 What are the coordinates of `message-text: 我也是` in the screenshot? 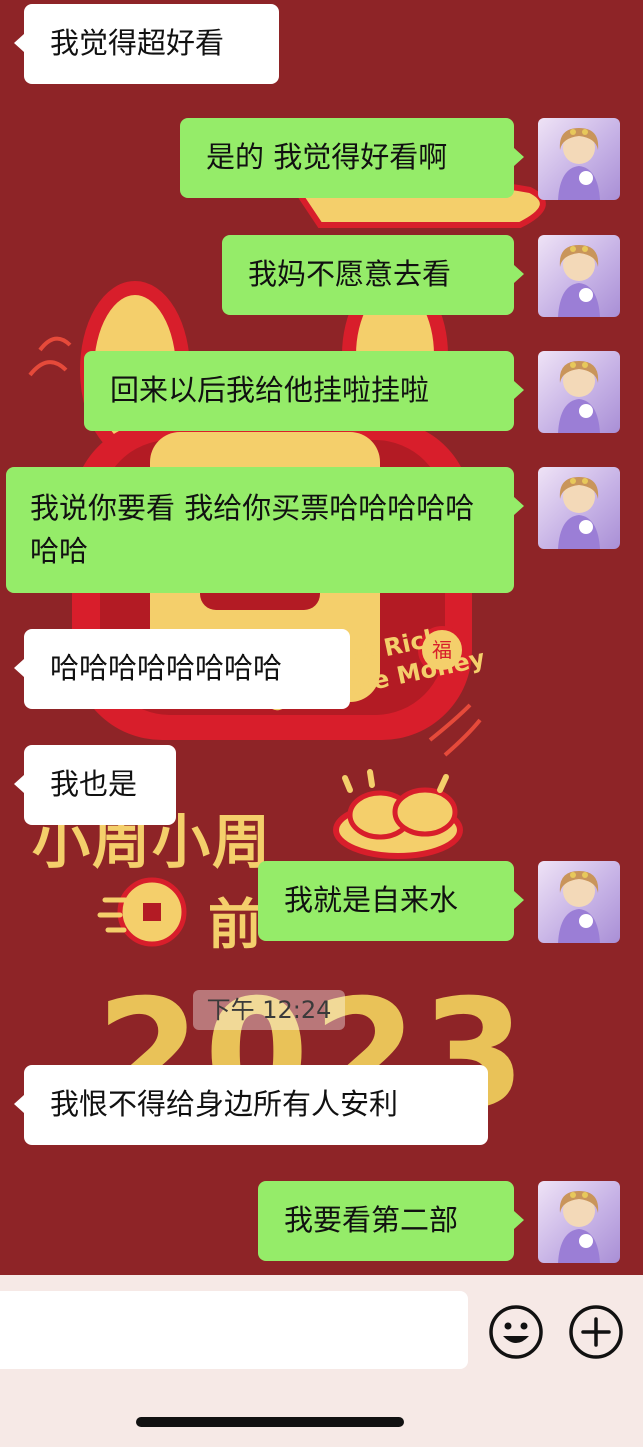 It's located at (94, 784).